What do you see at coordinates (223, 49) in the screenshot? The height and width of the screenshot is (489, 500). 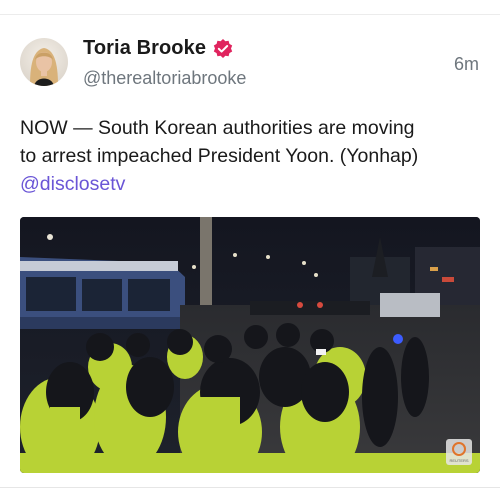 I see `verified-badge-icon` at bounding box center [223, 49].